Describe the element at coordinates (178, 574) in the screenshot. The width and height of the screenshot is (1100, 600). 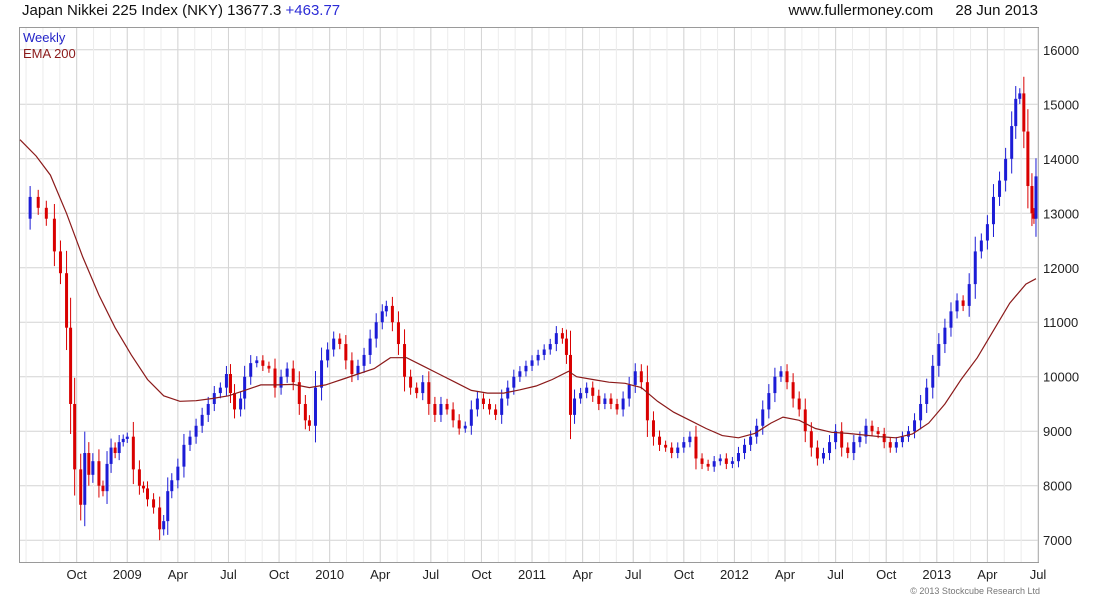
I see `x-tick-label: Apr` at that location.